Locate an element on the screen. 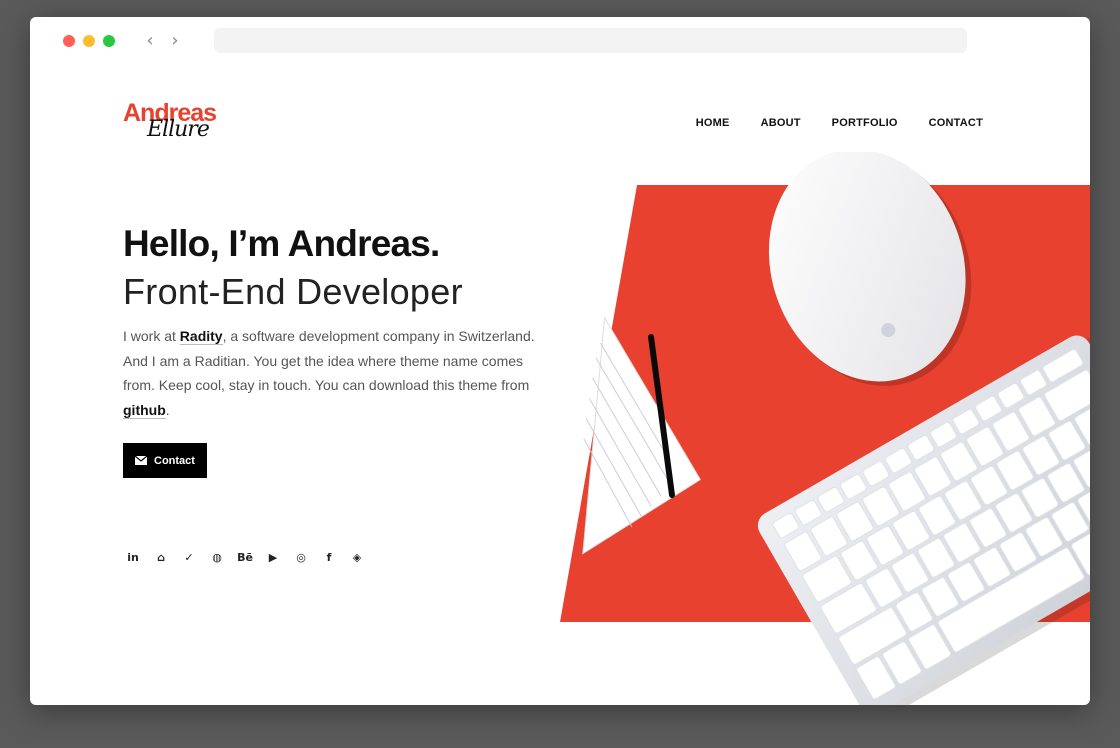 The width and height of the screenshot is (1120, 748). github-link: github is located at coordinates (144, 410).